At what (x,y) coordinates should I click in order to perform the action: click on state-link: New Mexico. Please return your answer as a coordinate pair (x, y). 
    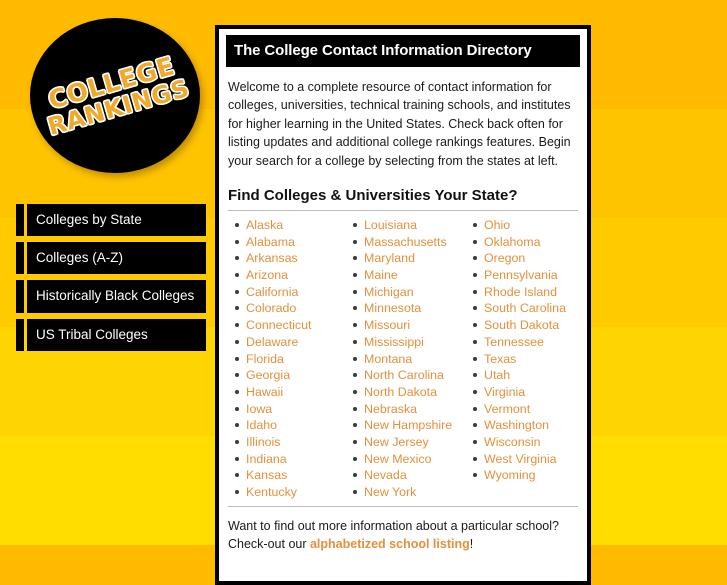
    Looking at the image, I should click on (397, 459).